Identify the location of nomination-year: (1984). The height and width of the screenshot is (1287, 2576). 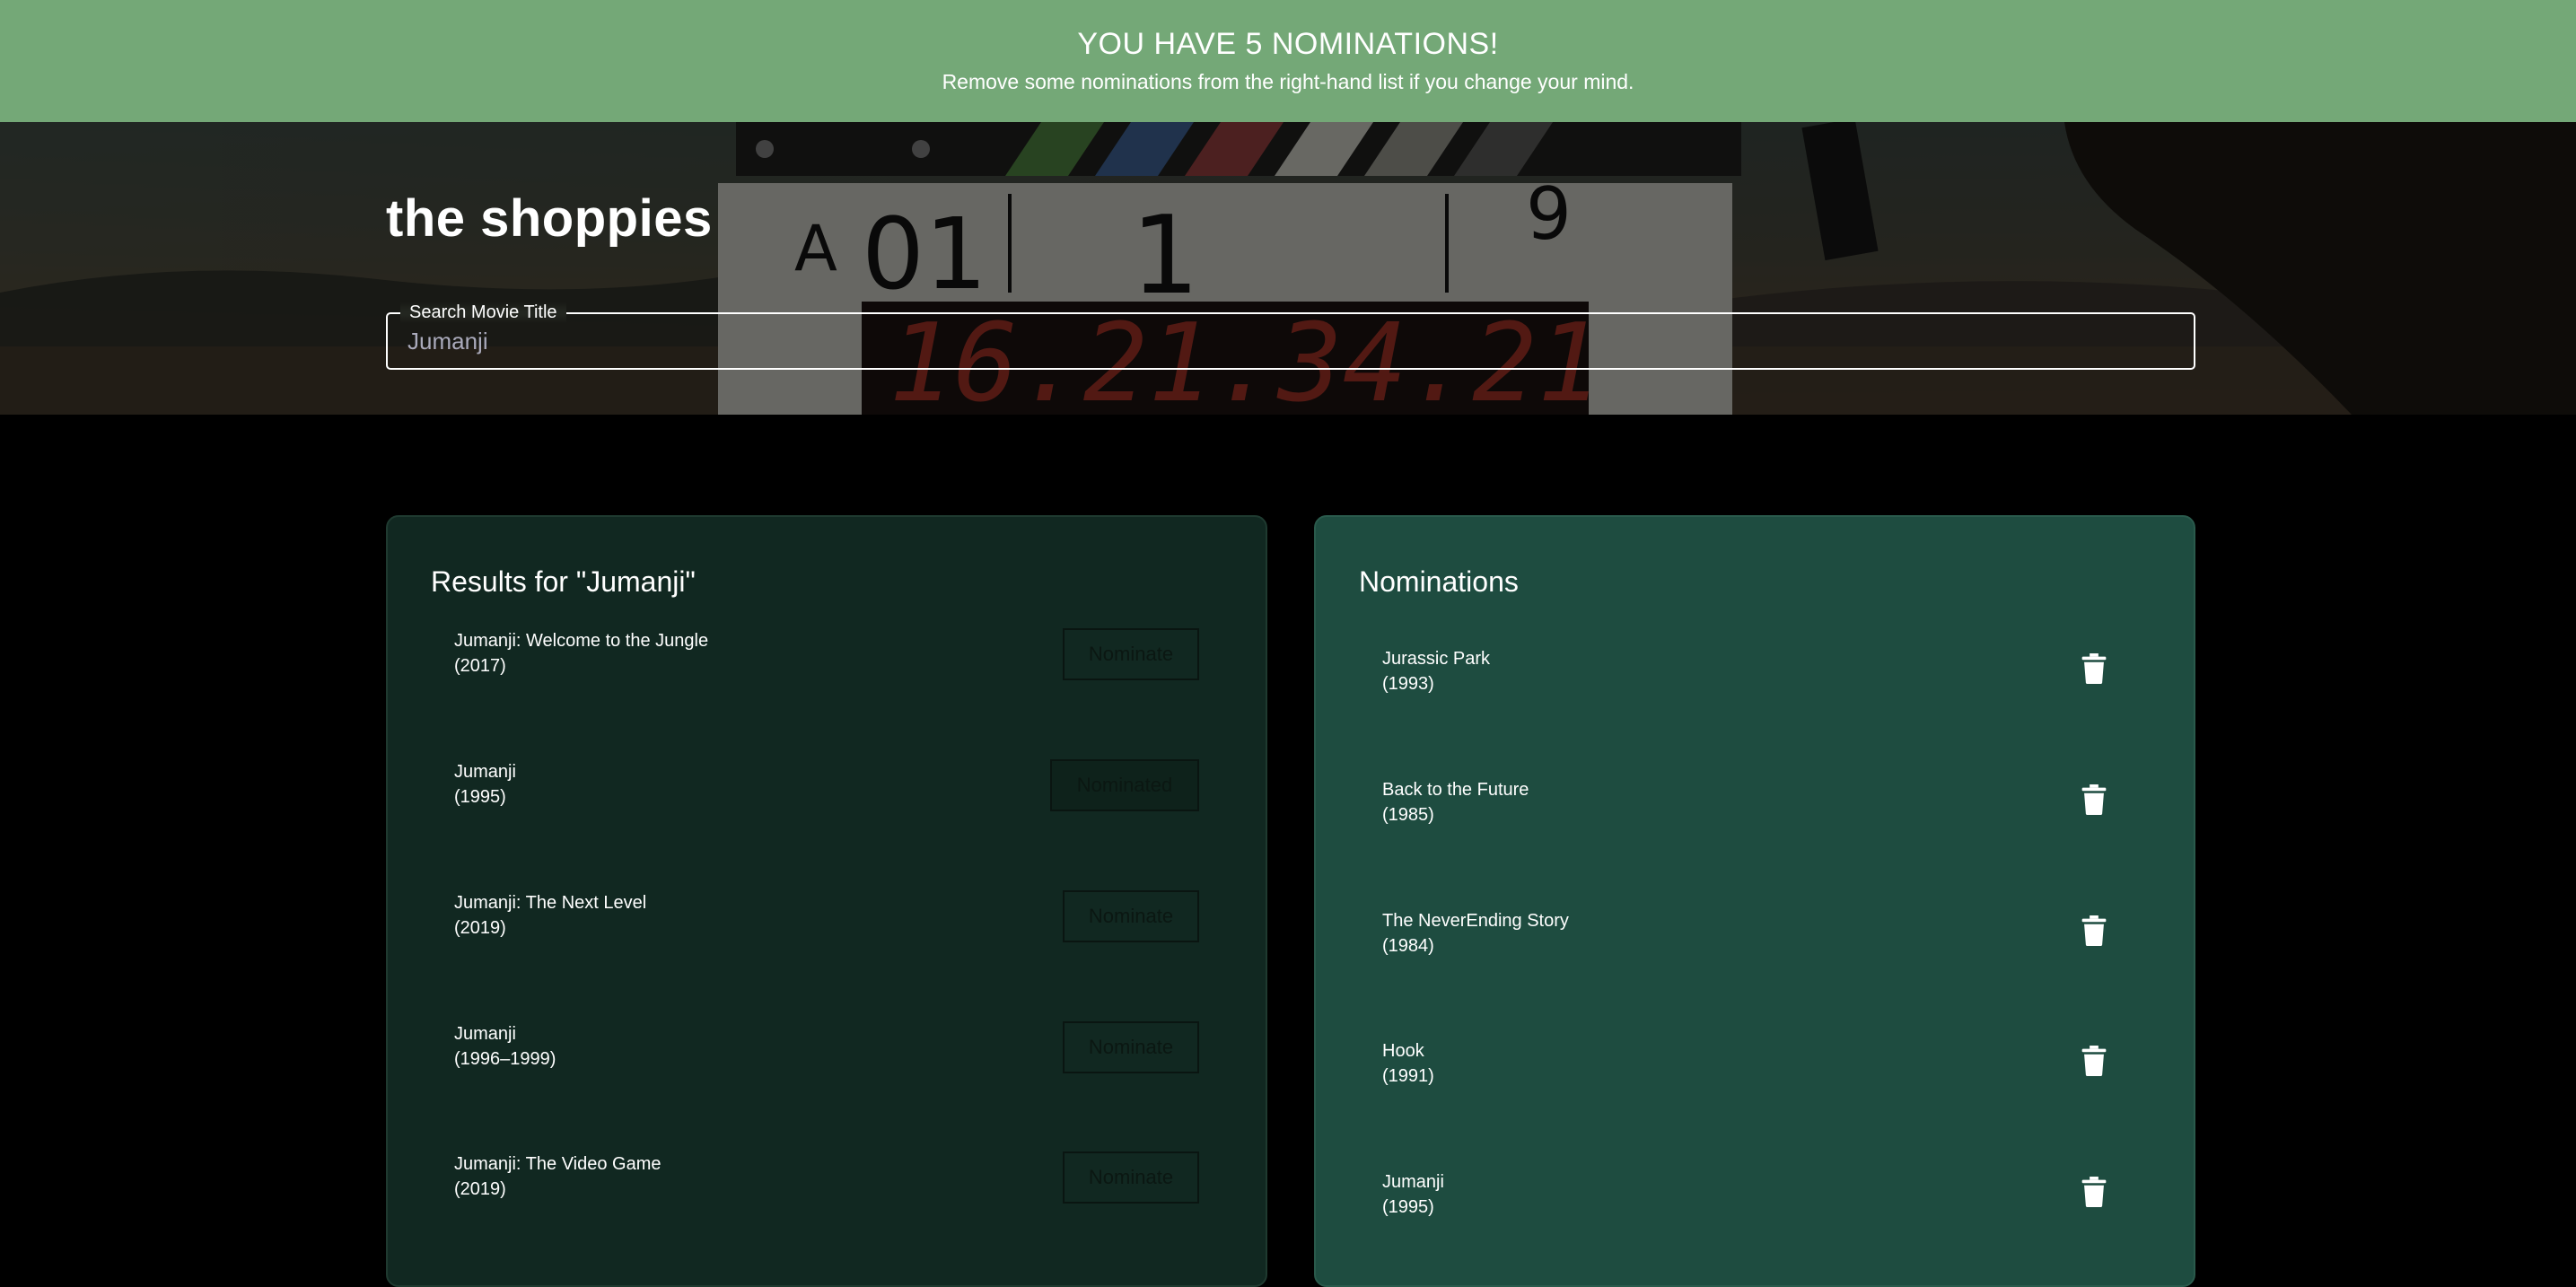
(1408, 946).